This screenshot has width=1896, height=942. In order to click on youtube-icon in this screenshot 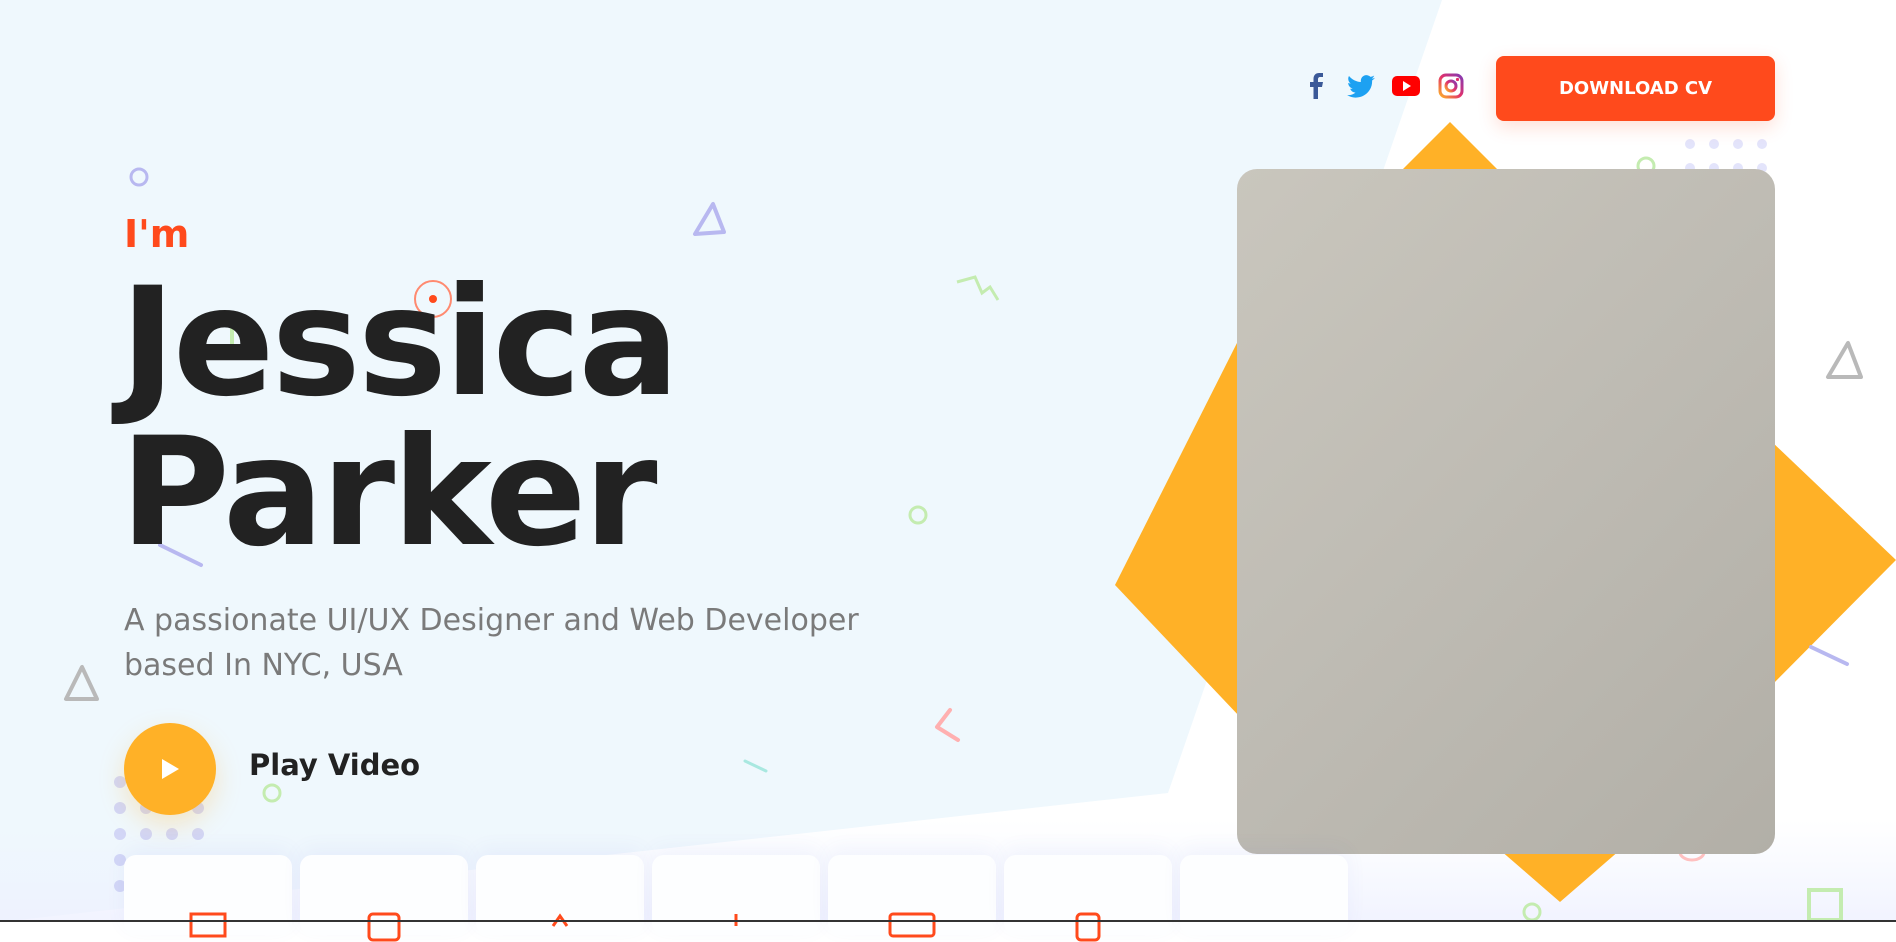, I will do `click(1406, 86)`.